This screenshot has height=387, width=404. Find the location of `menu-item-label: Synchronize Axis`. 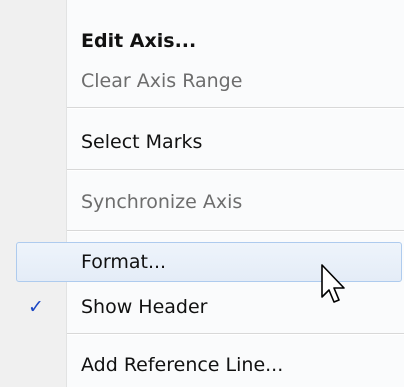

menu-item-label: Synchronize Axis is located at coordinates (162, 202).